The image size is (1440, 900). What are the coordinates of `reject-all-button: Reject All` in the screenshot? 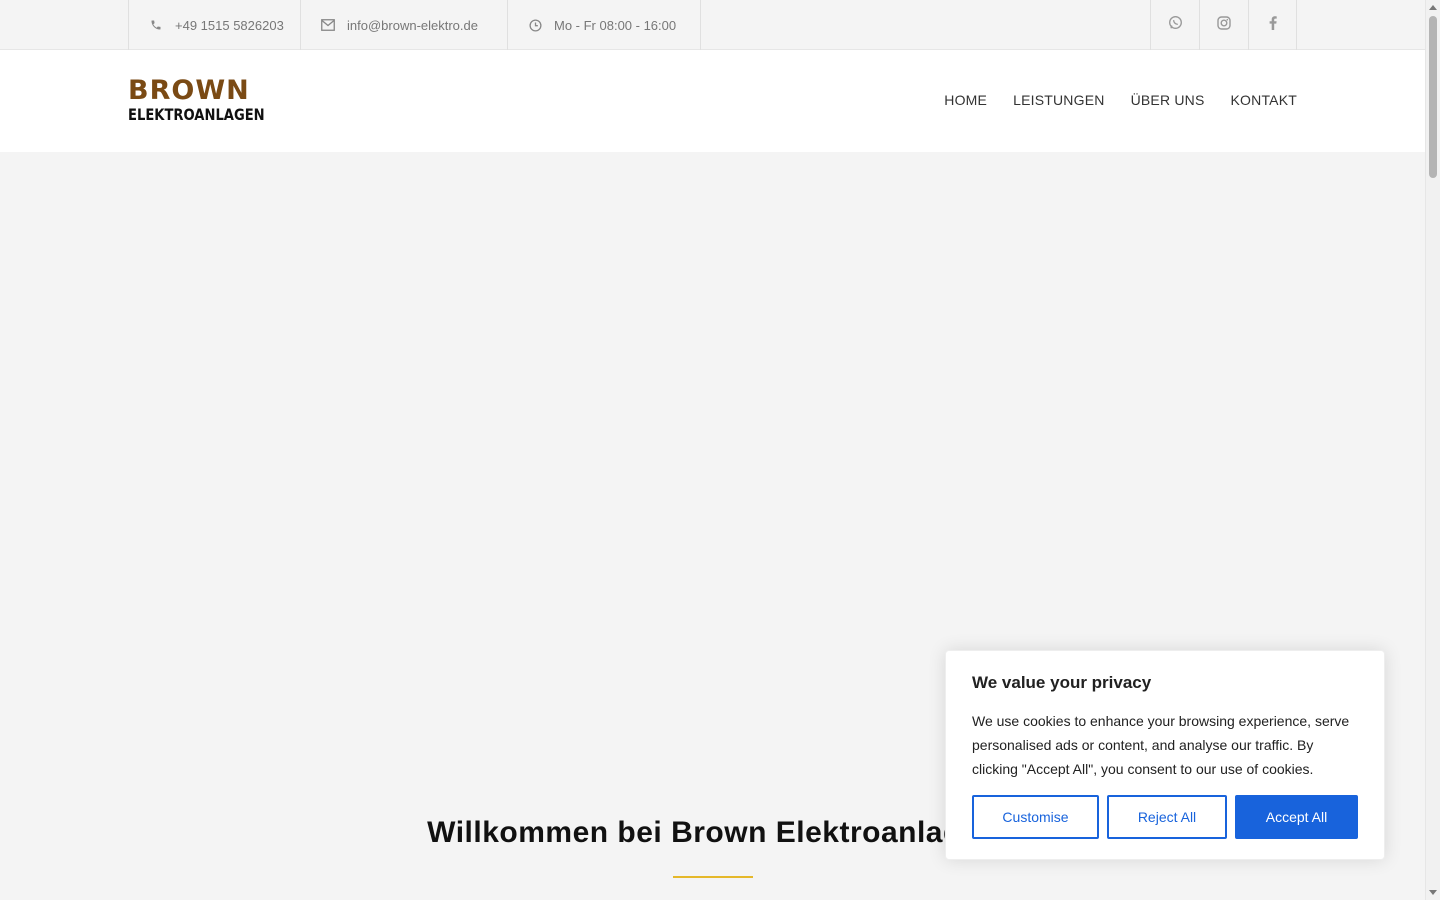 It's located at (1167, 817).